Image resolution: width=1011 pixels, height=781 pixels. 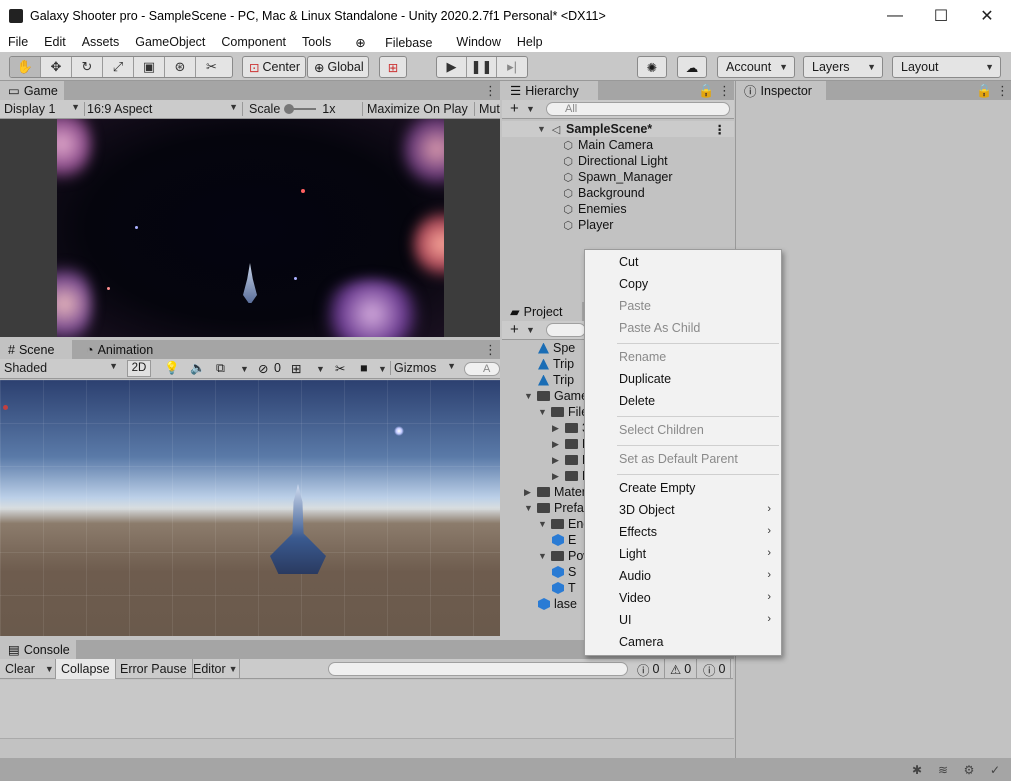 What do you see at coordinates (987, 16) in the screenshot?
I see `close-button: ✕` at bounding box center [987, 16].